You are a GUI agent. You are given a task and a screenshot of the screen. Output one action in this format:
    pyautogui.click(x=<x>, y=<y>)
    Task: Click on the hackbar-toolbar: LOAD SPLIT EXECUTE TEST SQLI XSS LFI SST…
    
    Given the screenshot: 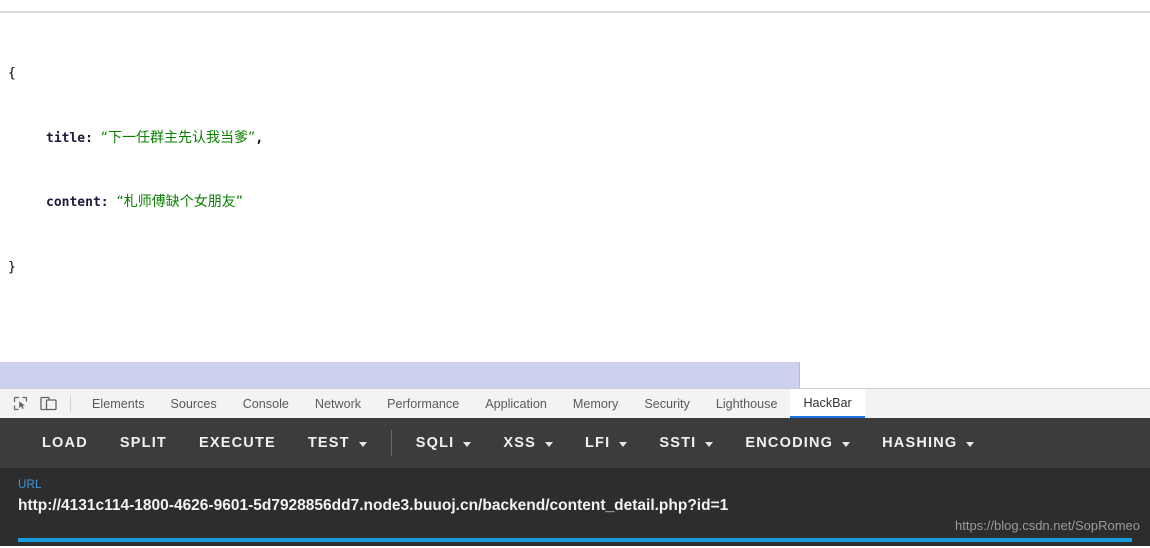 What is the action you would take?
    pyautogui.click(x=575, y=443)
    